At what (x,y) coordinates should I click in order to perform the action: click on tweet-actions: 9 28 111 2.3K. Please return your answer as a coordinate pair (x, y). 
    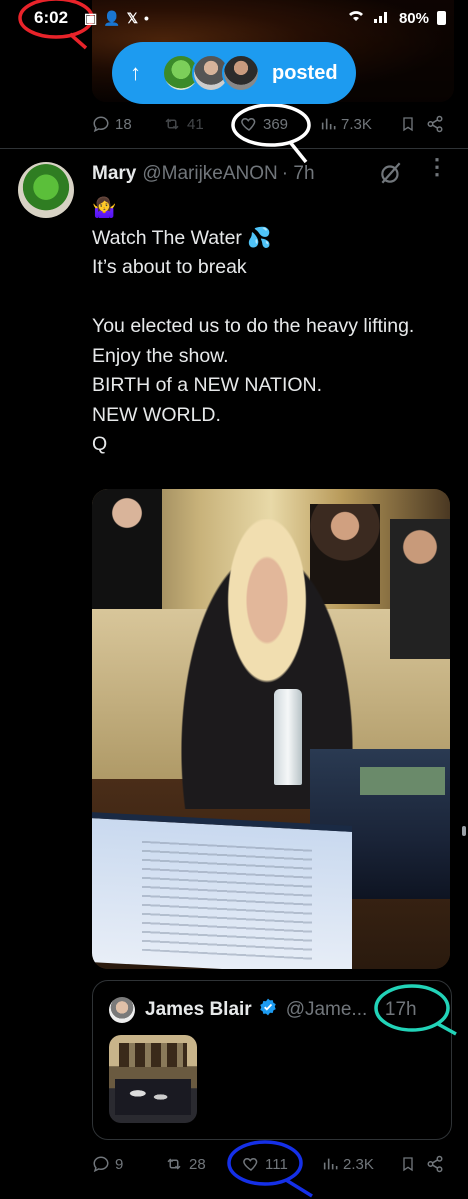
    Looking at the image, I should click on (272, 1164).